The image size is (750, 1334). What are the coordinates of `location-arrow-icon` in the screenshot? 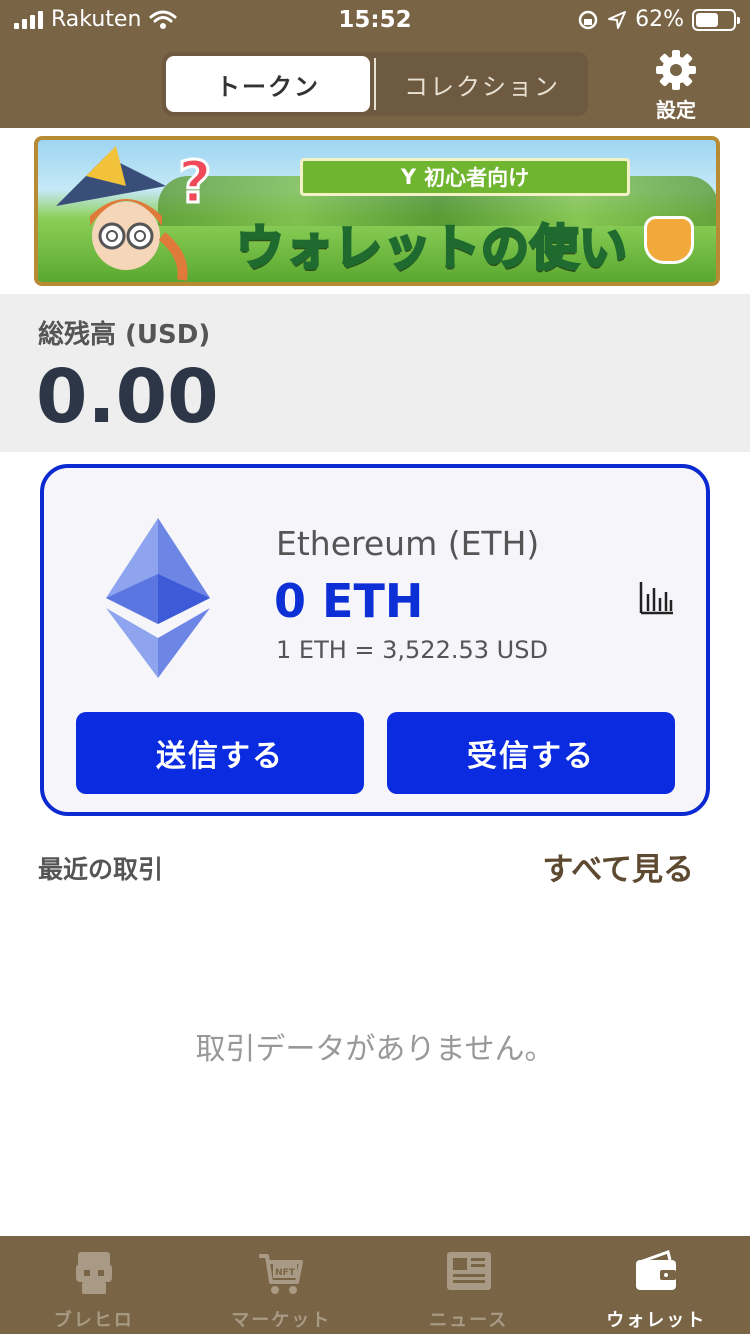 It's located at (617, 19).